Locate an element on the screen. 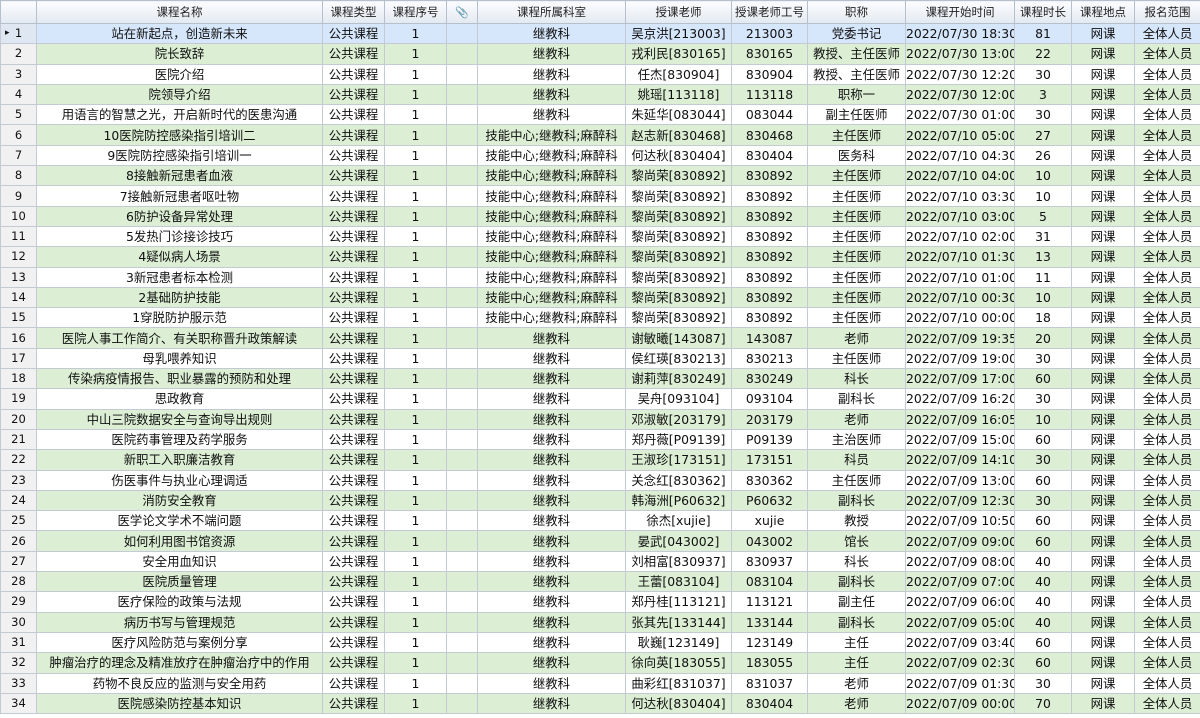 The image size is (1200, 718). cell-title: 教授 is located at coordinates (856, 521).